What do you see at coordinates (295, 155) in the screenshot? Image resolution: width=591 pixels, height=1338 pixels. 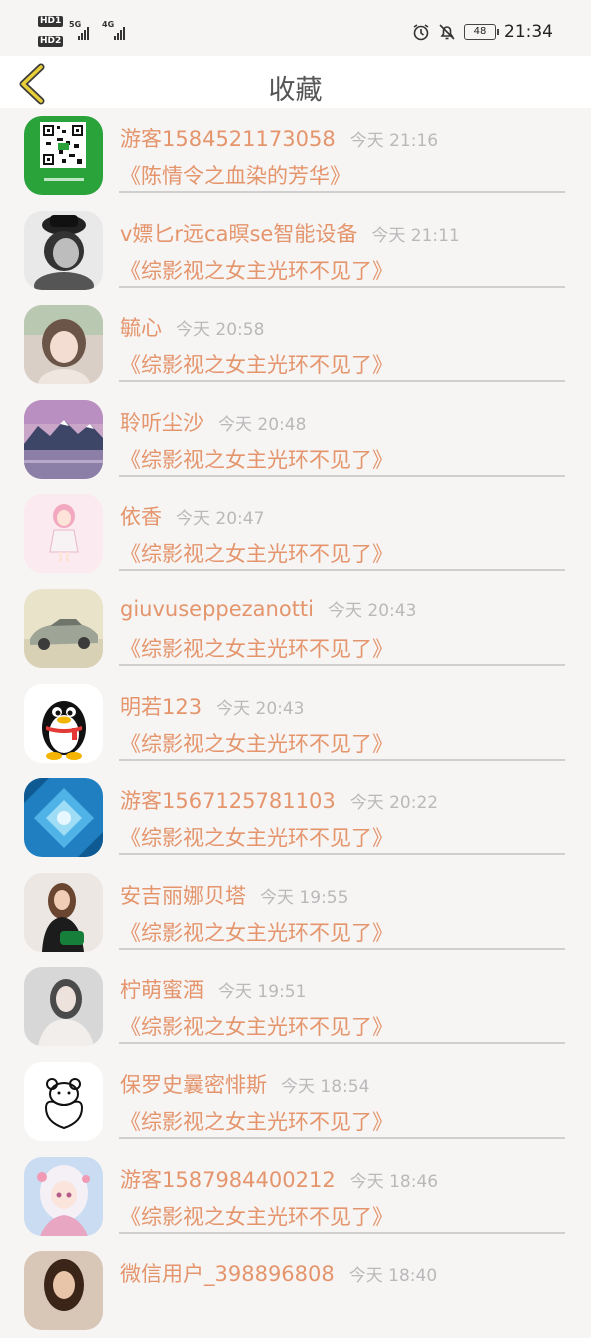 I see `list-item: 游客1584521173058 今天 21:16 《陈情令之血染的芳华》` at bounding box center [295, 155].